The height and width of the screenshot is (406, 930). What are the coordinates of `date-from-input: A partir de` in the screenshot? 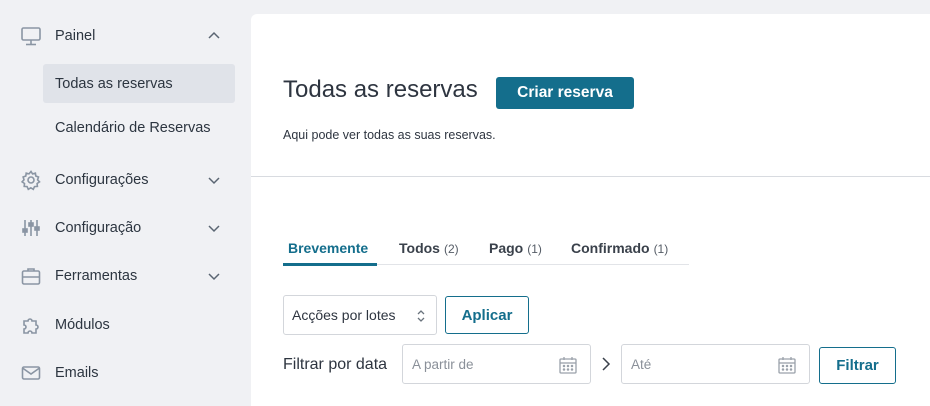 It's located at (496, 364).